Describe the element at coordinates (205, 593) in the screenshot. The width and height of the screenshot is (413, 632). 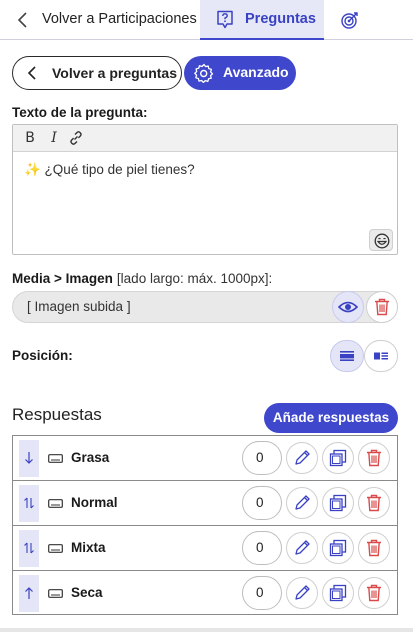
I see `answer-row: Seca 0` at that location.